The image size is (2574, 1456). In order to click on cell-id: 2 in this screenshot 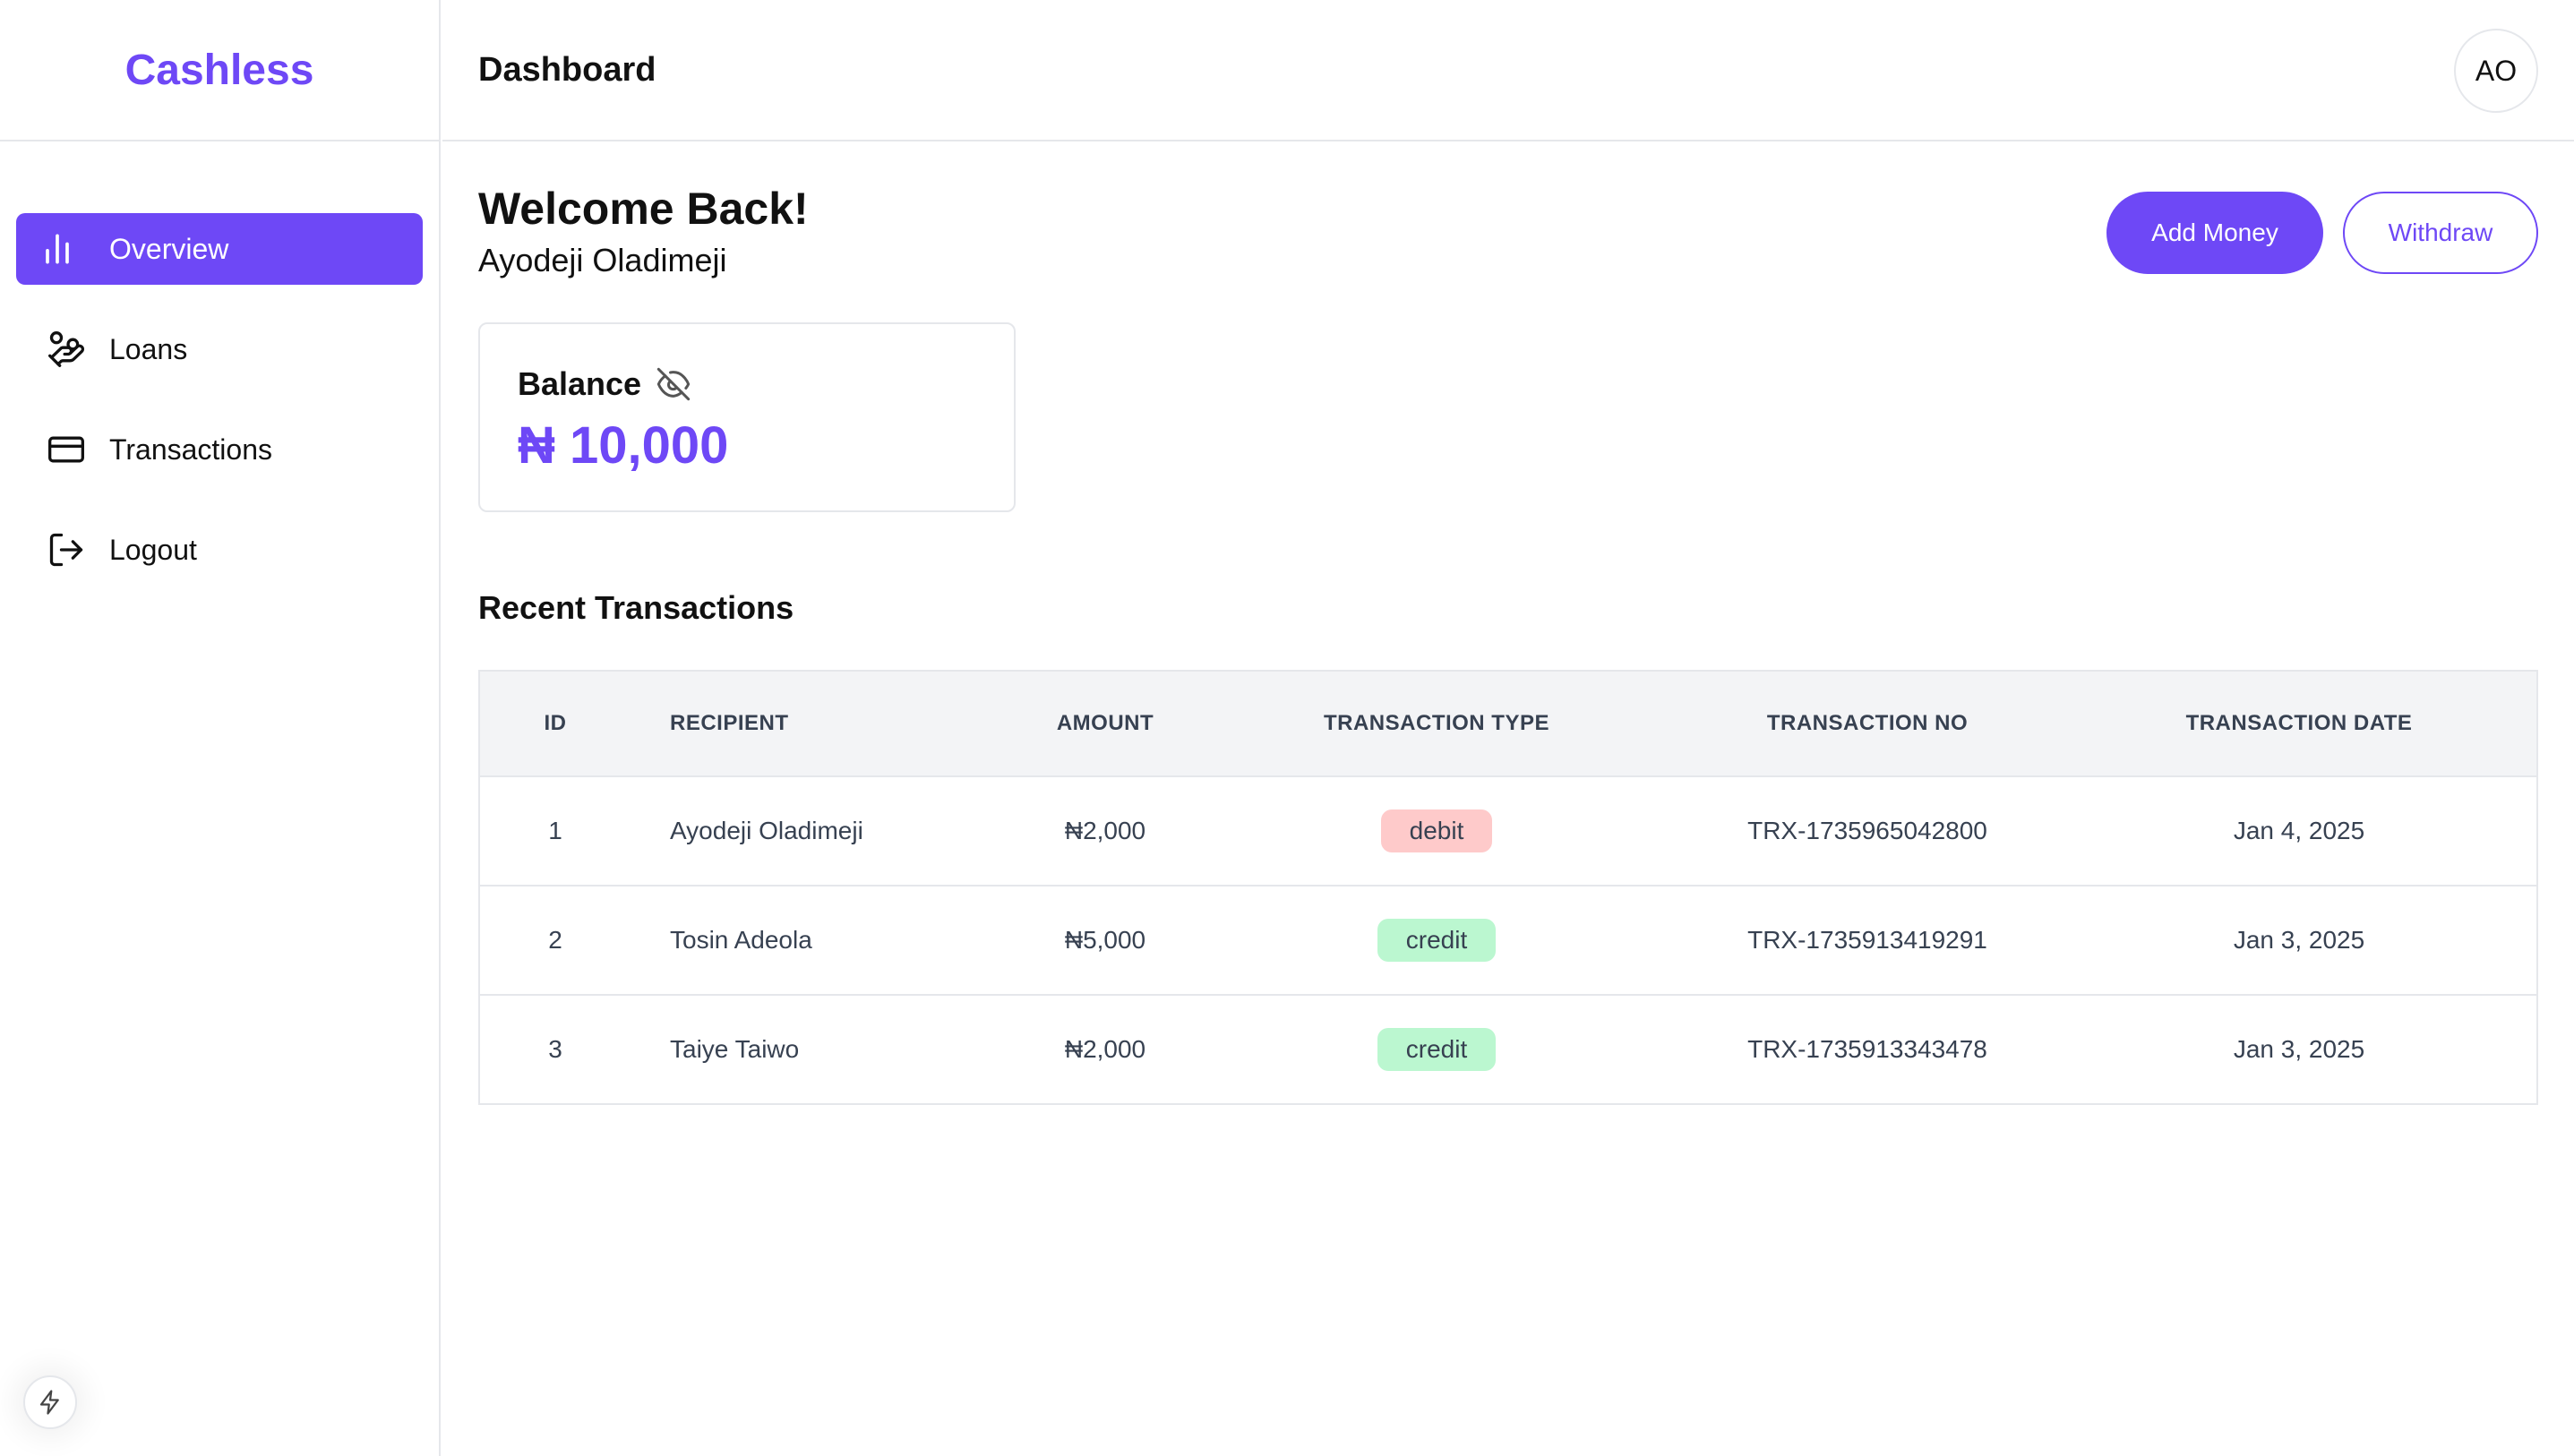, I will do `click(555, 940)`.